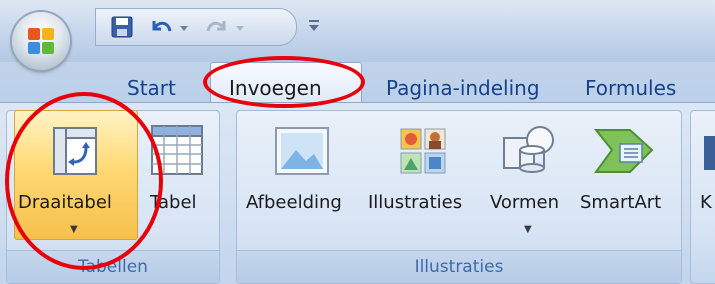  Describe the element at coordinates (74, 229) in the screenshot. I see `draaitabel-dropdown-icon: ▼` at that location.